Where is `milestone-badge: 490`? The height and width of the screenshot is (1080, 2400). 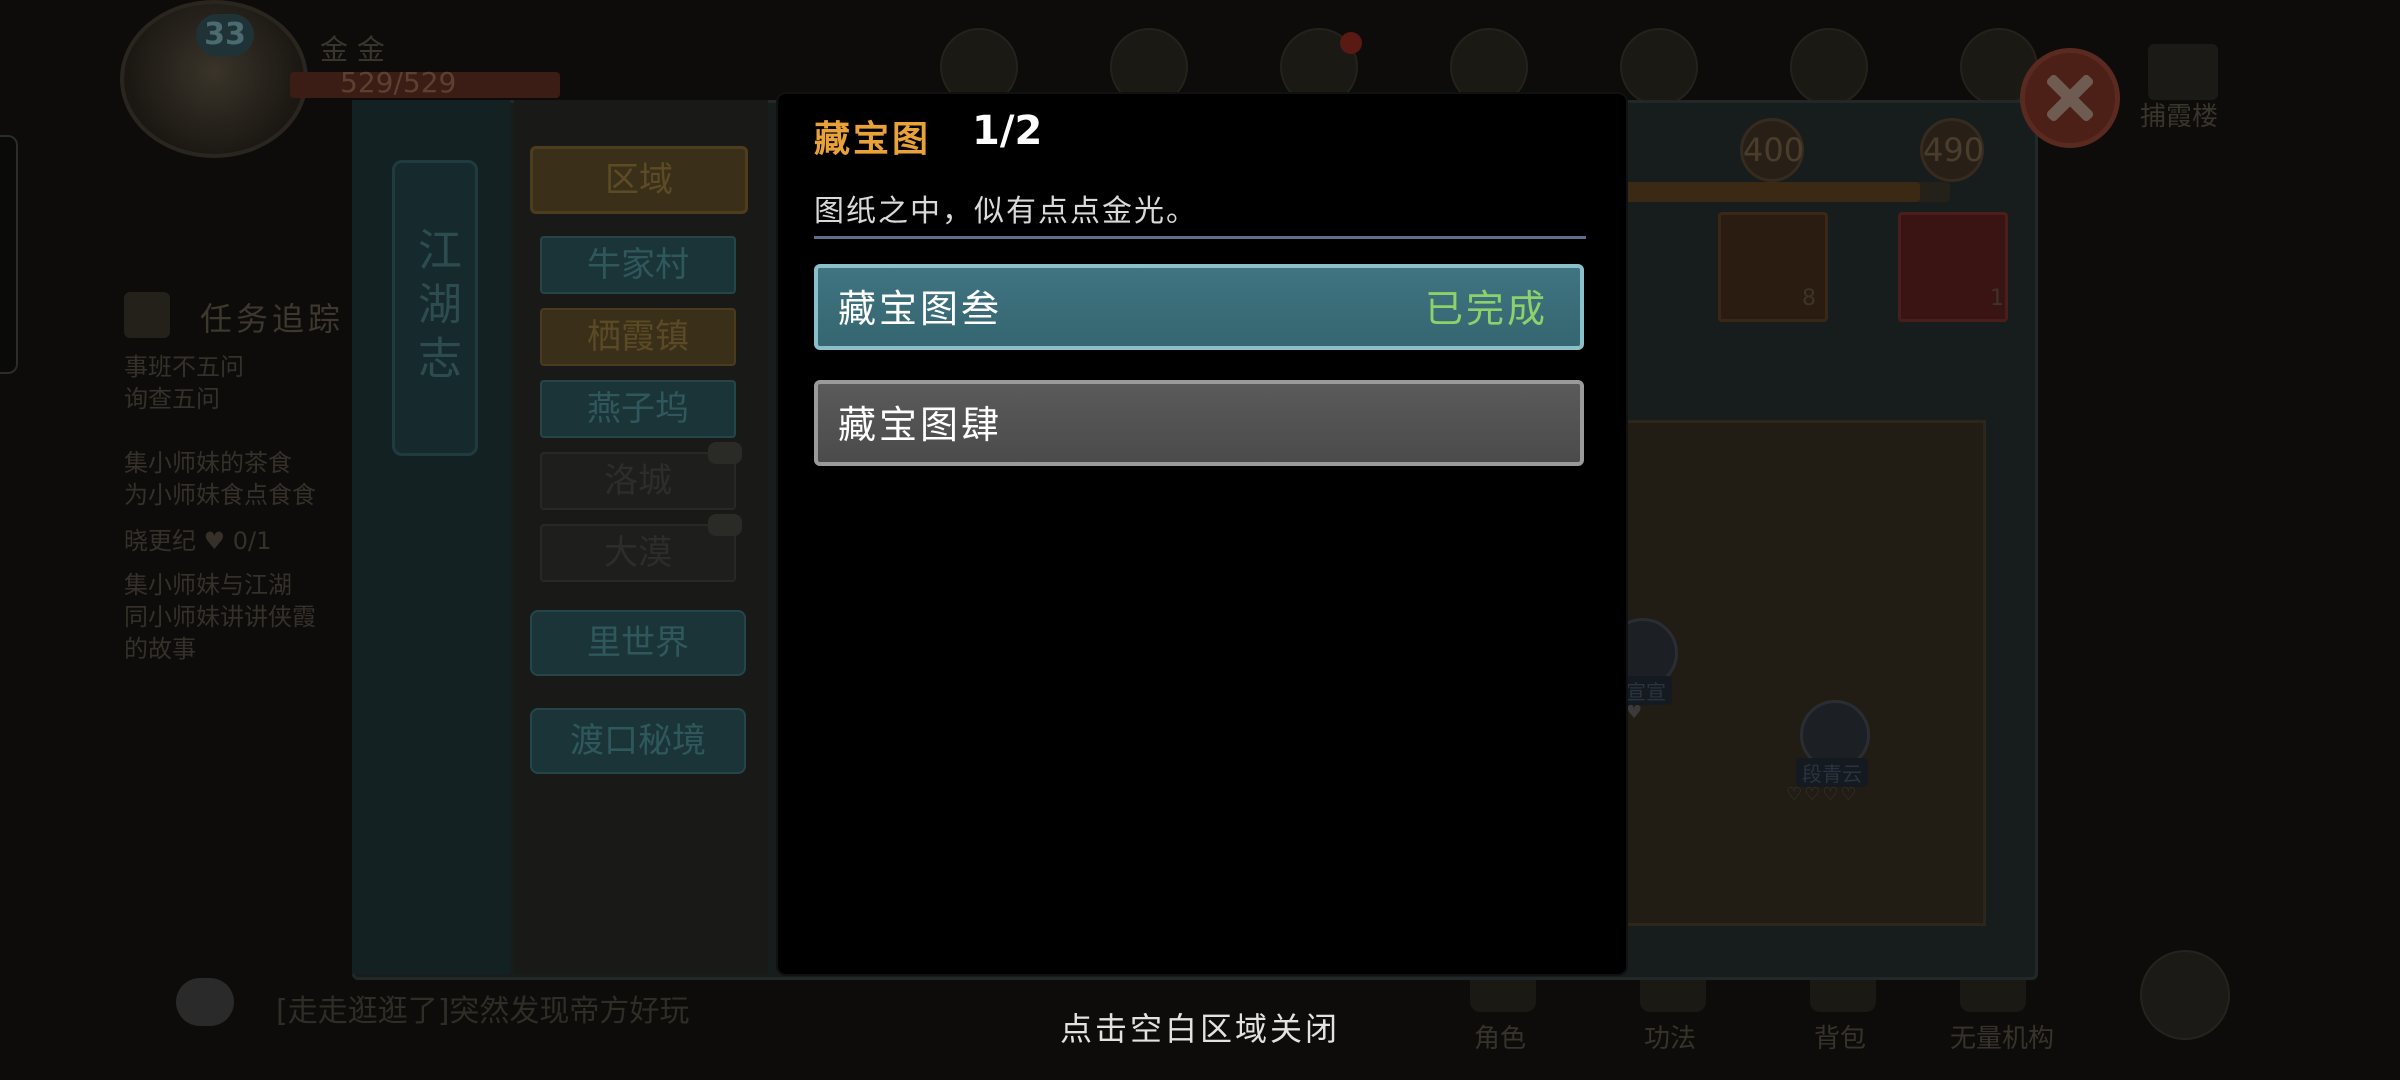
milestone-badge: 490 is located at coordinates (1952, 150).